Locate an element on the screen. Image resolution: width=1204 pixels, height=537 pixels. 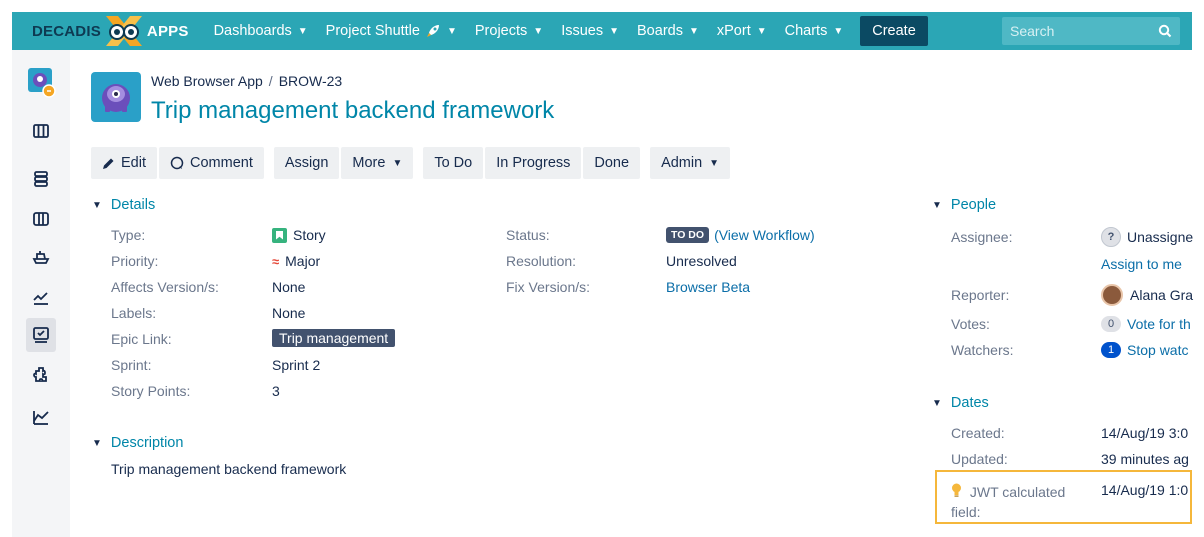
epic-link-lozenge: Trip management is located at coordinates (334, 338).